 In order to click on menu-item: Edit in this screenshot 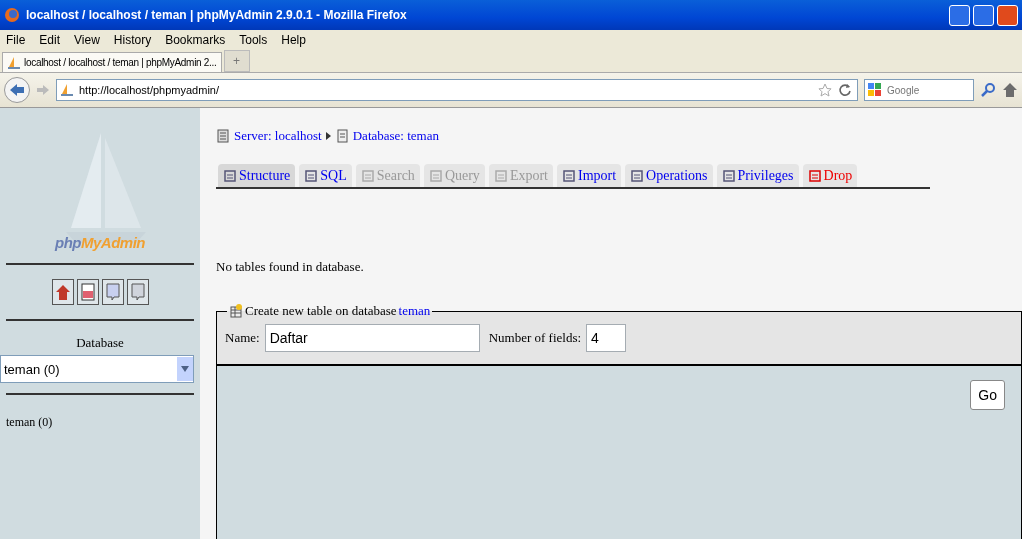, I will do `click(50, 40)`.